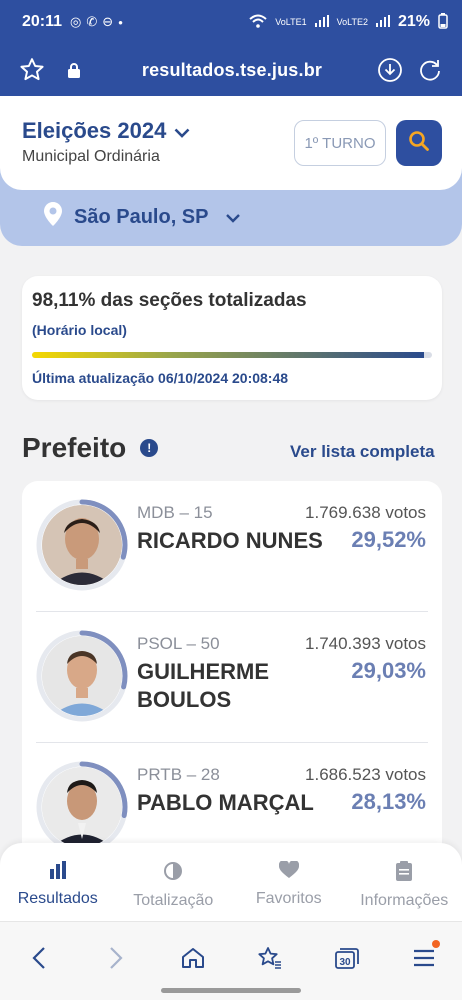 The width and height of the screenshot is (462, 1000). What do you see at coordinates (231, 22) in the screenshot?
I see `status-bar: 20:11 ◎ ✆ ⊖ • VoLTE1 VoLTE2 21%` at bounding box center [231, 22].